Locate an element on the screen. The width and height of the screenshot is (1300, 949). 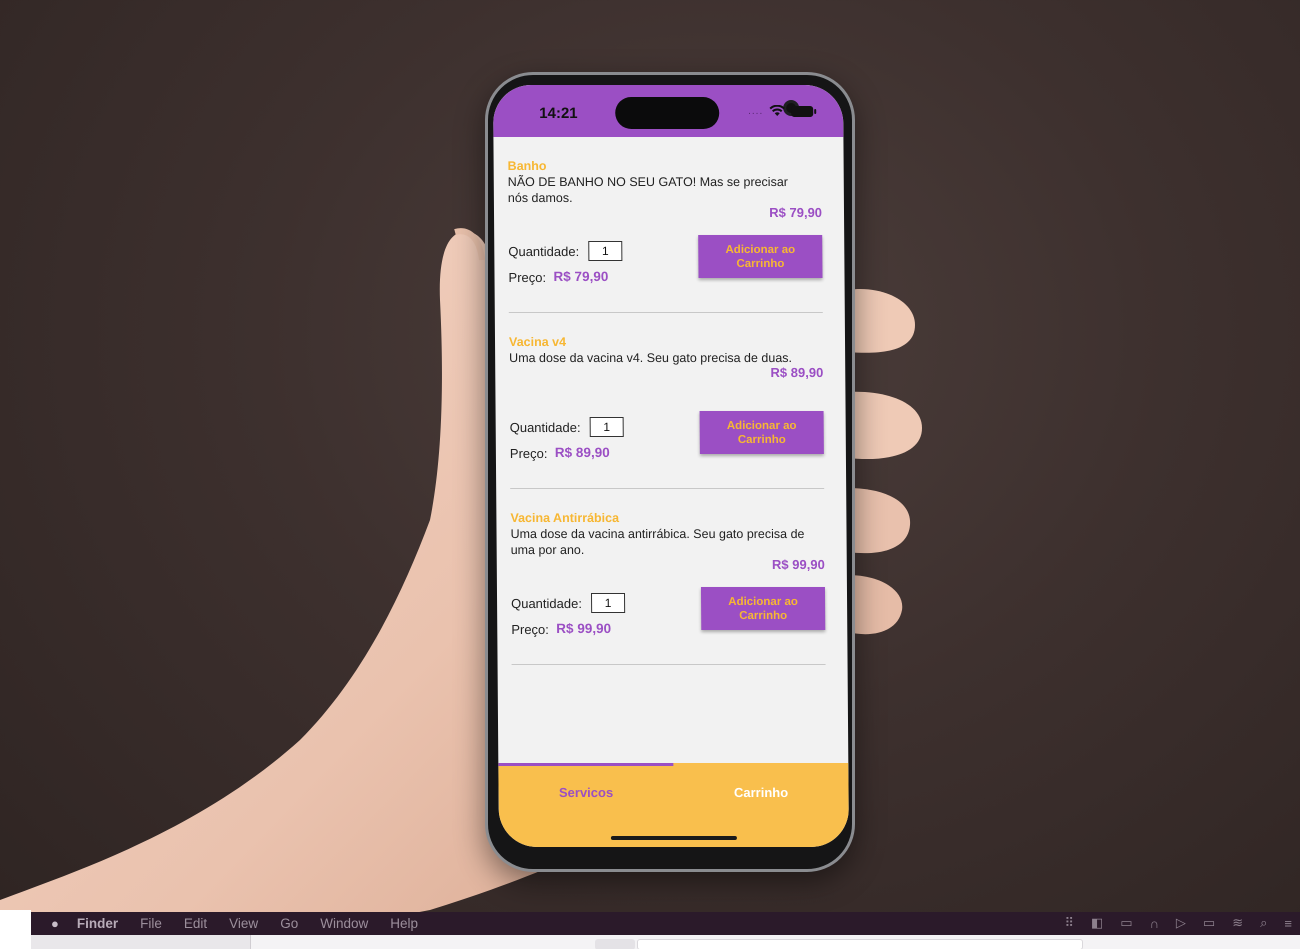
menu-edit: Edit is located at coordinates (195, 923).